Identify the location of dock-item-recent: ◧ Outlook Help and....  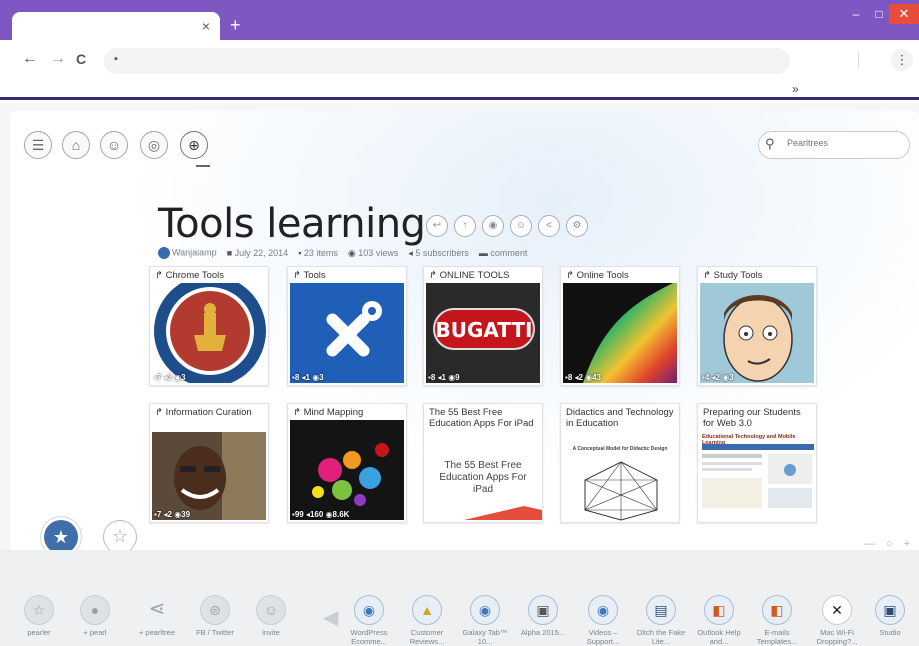
(719, 620).